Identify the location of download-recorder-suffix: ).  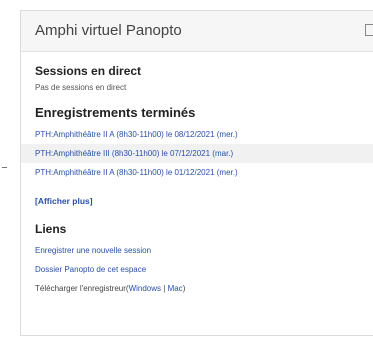
(184, 288).